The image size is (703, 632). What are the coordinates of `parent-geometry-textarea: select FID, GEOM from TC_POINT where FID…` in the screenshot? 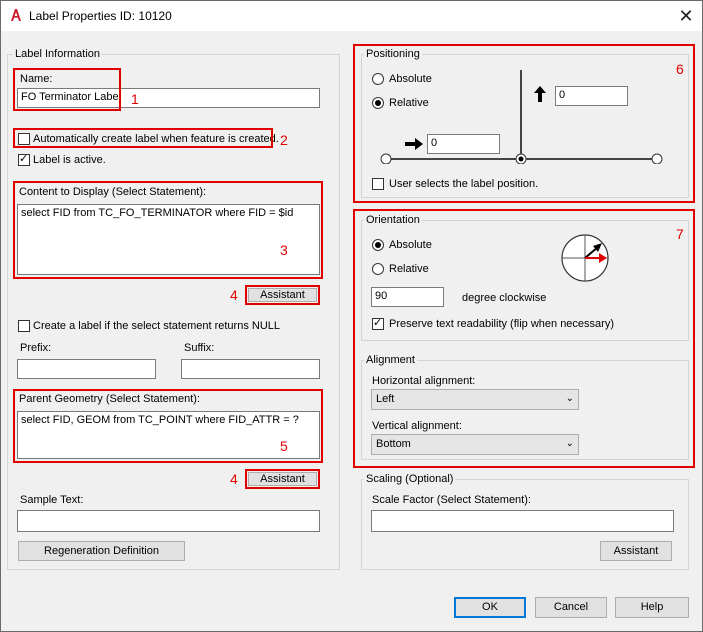 It's located at (168, 435).